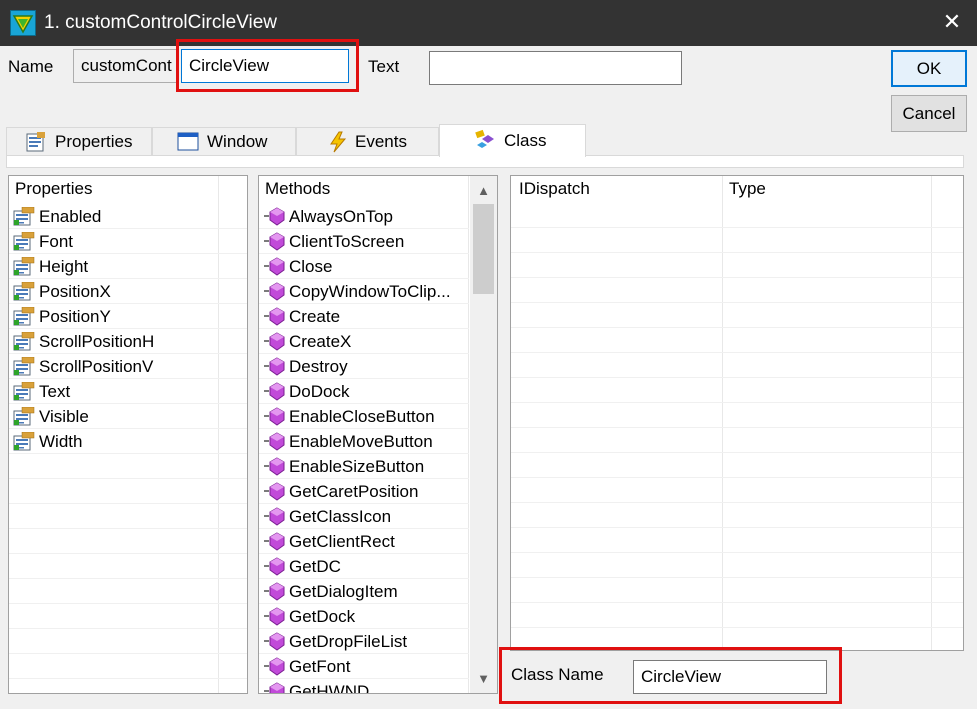 Image resolution: width=977 pixels, height=709 pixels. What do you see at coordinates (364, 566) in the screenshot?
I see `list-item: GetDC` at bounding box center [364, 566].